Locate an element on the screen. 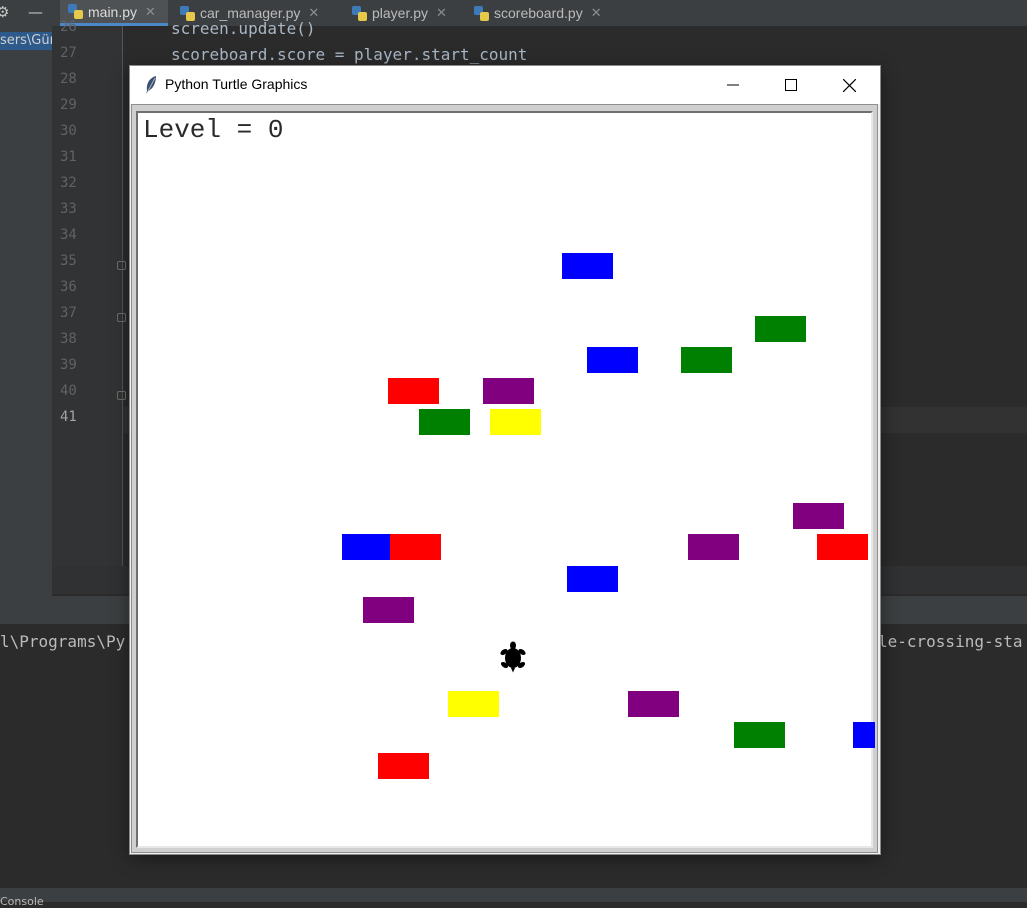 The image size is (1027, 908). maximize-icon is located at coordinates (791, 85).